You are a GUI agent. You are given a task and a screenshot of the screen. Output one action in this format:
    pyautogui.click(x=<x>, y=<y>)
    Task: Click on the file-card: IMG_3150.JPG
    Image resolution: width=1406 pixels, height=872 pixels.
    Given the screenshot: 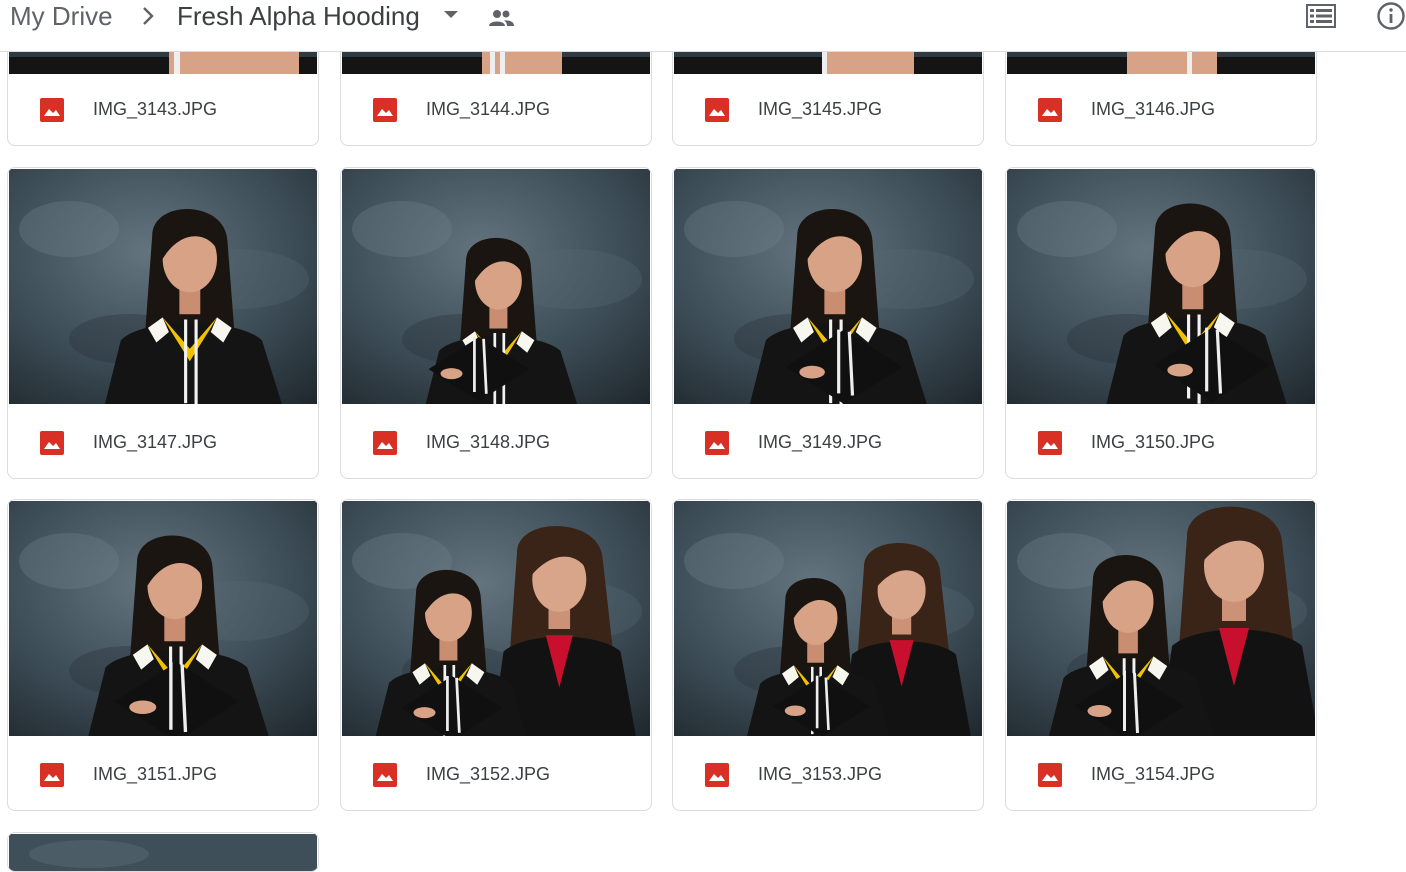 What is the action you would take?
    pyautogui.click(x=1161, y=323)
    